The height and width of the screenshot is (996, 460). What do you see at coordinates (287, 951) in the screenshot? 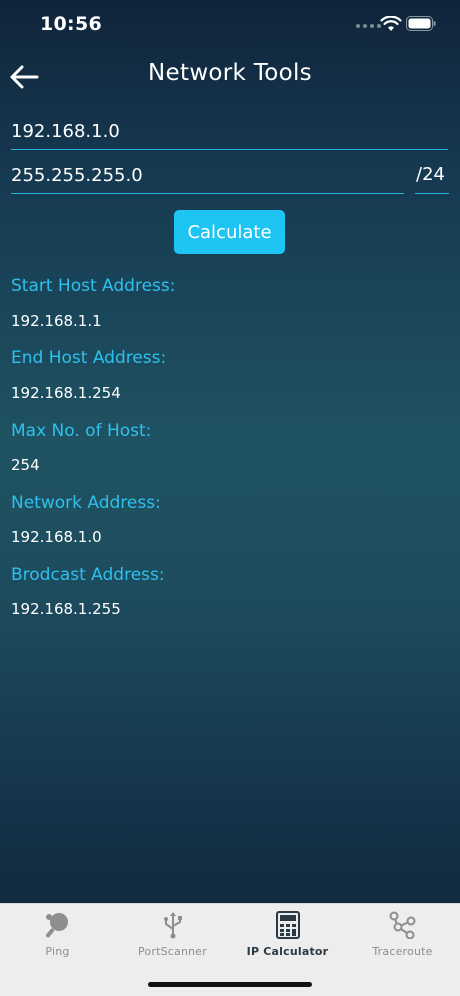
I see `tab-ip-calculator-label: IP Calculator` at bounding box center [287, 951].